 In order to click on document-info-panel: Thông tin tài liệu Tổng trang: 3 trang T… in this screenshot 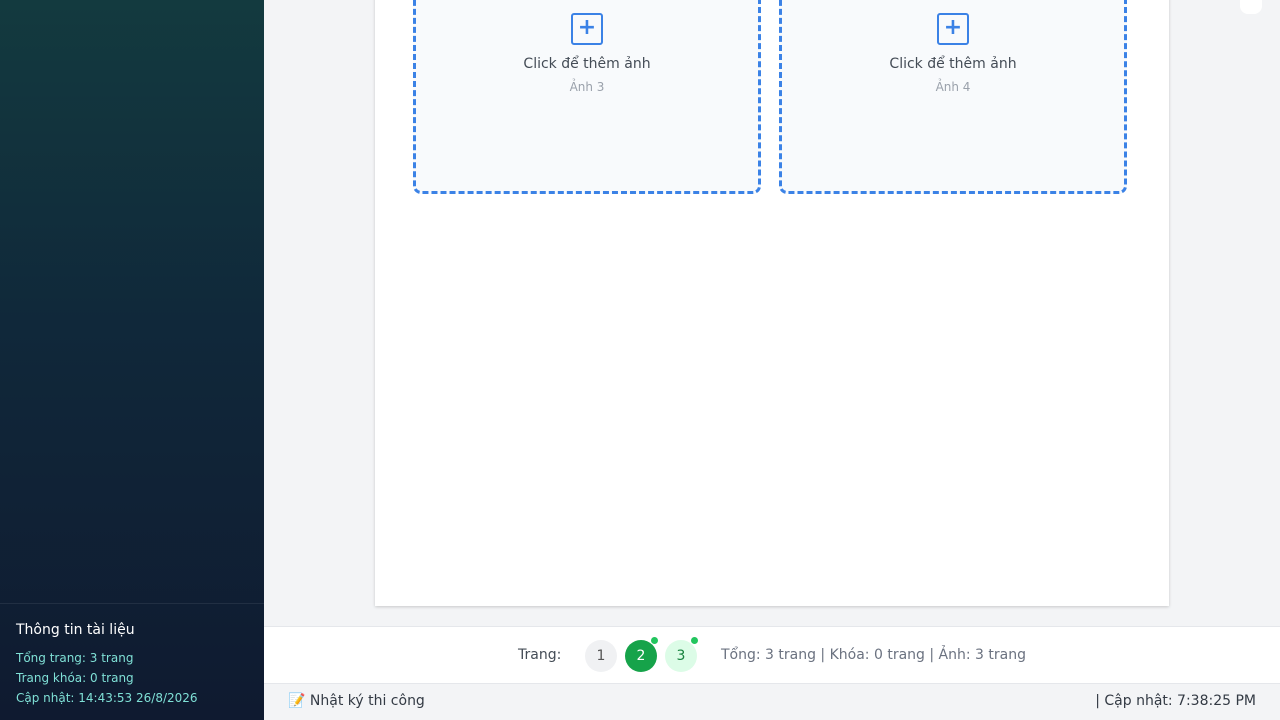, I will do `click(132, 661)`.